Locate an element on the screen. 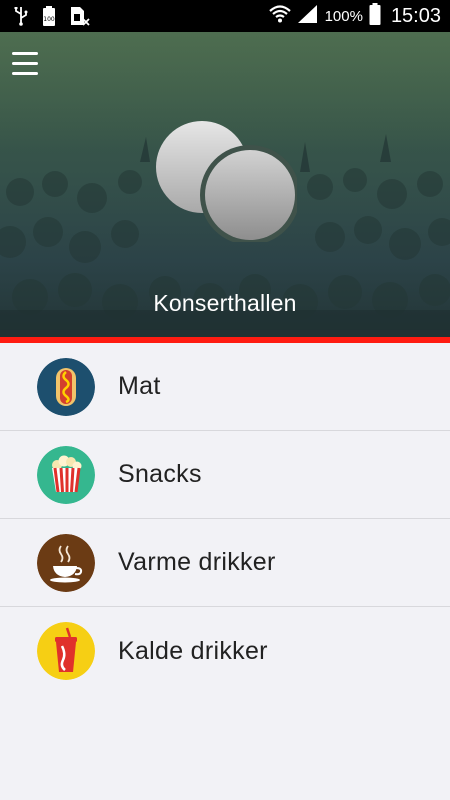 The height and width of the screenshot is (800, 450). status-bar: 100 100% 15:03 is located at coordinates (225, 16).